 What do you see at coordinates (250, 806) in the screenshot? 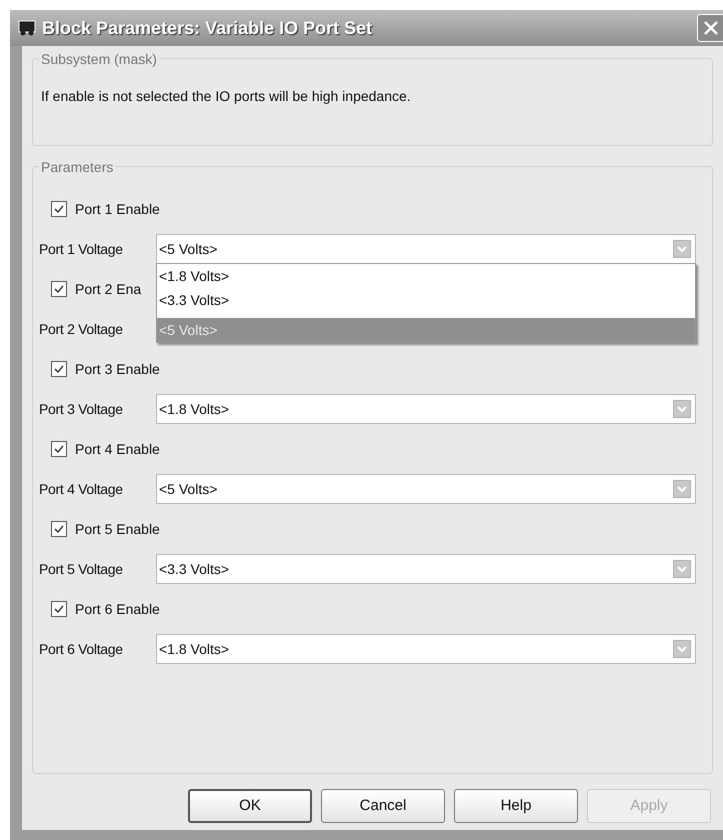
I see `dialog-button: OK` at bounding box center [250, 806].